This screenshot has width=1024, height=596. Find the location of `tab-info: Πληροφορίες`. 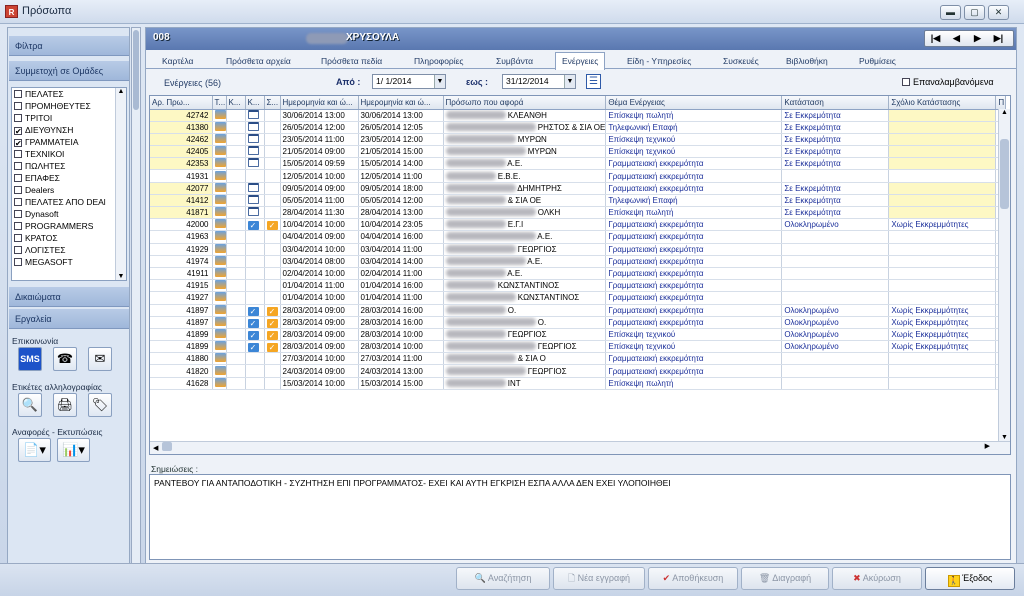

tab-info: Πληροφορίες is located at coordinates (439, 61).